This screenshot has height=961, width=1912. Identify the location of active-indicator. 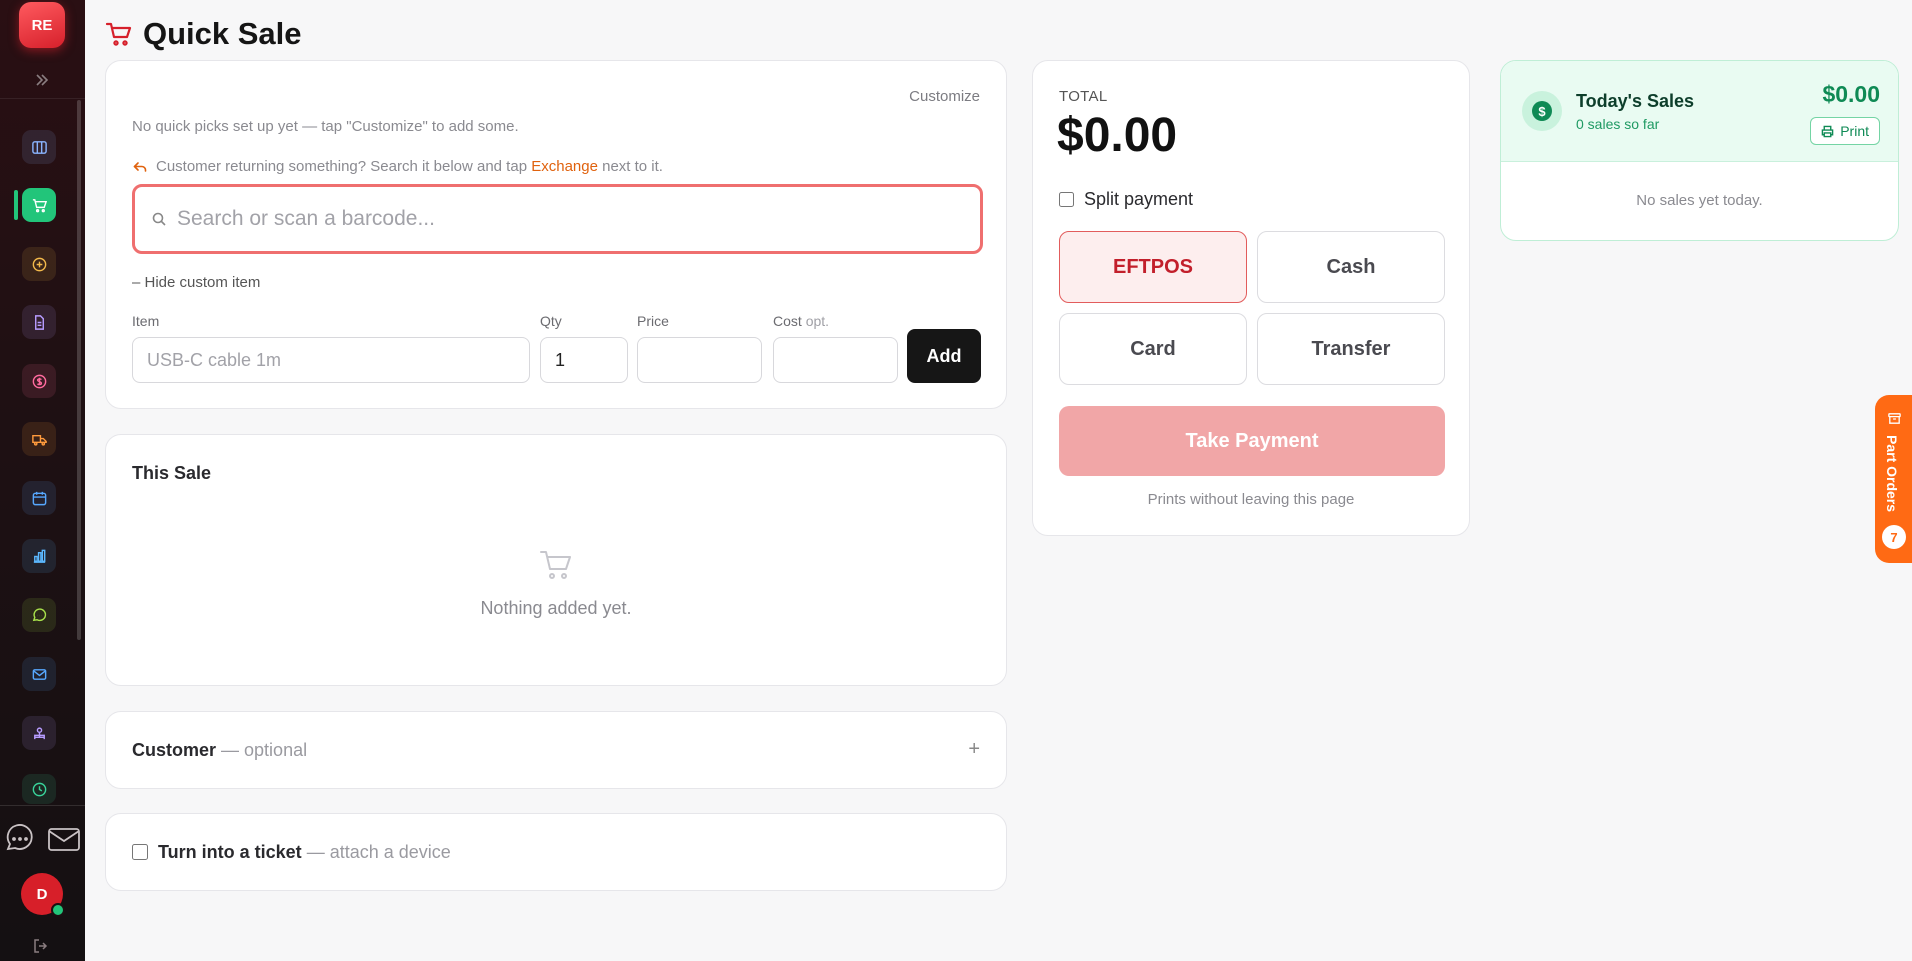
(16, 205).